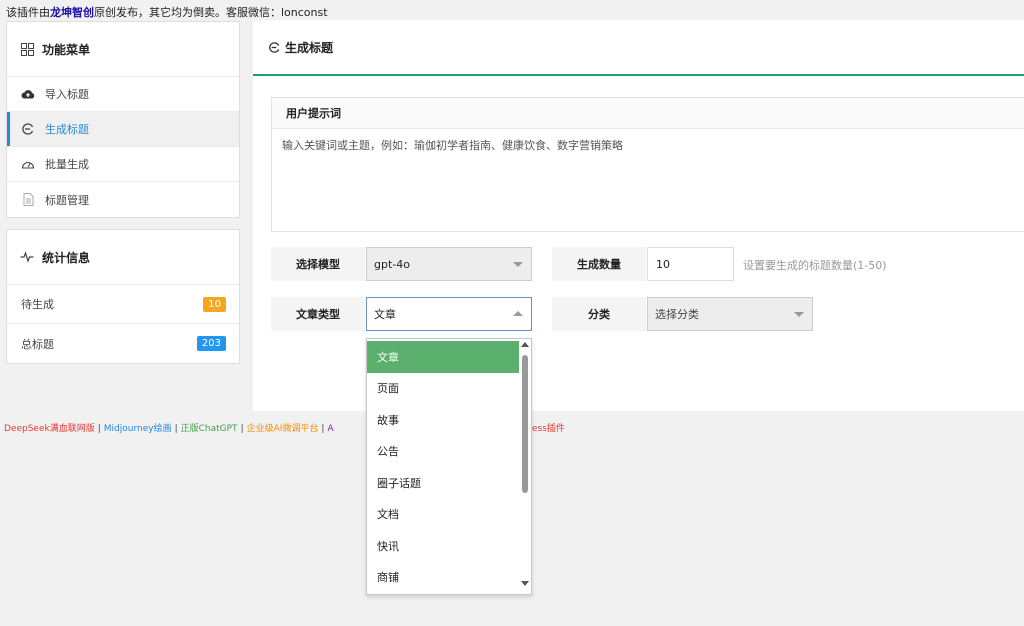  What do you see at coordinates (67, 129) in the screenshot?
I see `sidebar-item-label: 生成标题` at bounding box center [67, 129].